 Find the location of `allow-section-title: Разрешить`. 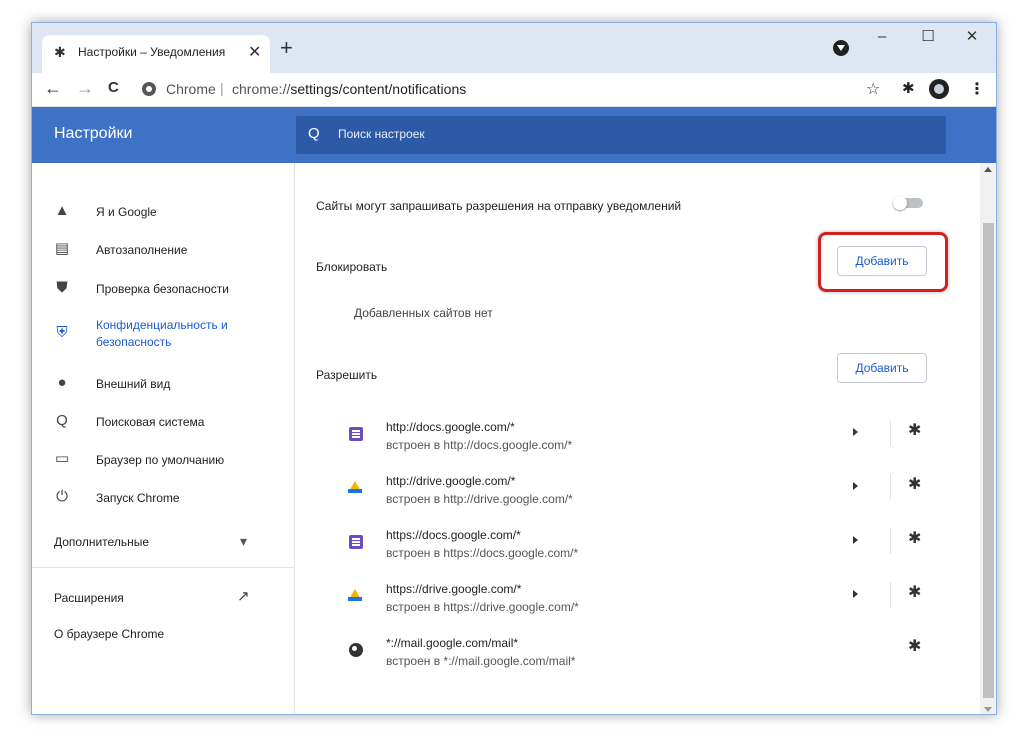

allow-section-title: Разрешить is located at coordinates (347, 375).